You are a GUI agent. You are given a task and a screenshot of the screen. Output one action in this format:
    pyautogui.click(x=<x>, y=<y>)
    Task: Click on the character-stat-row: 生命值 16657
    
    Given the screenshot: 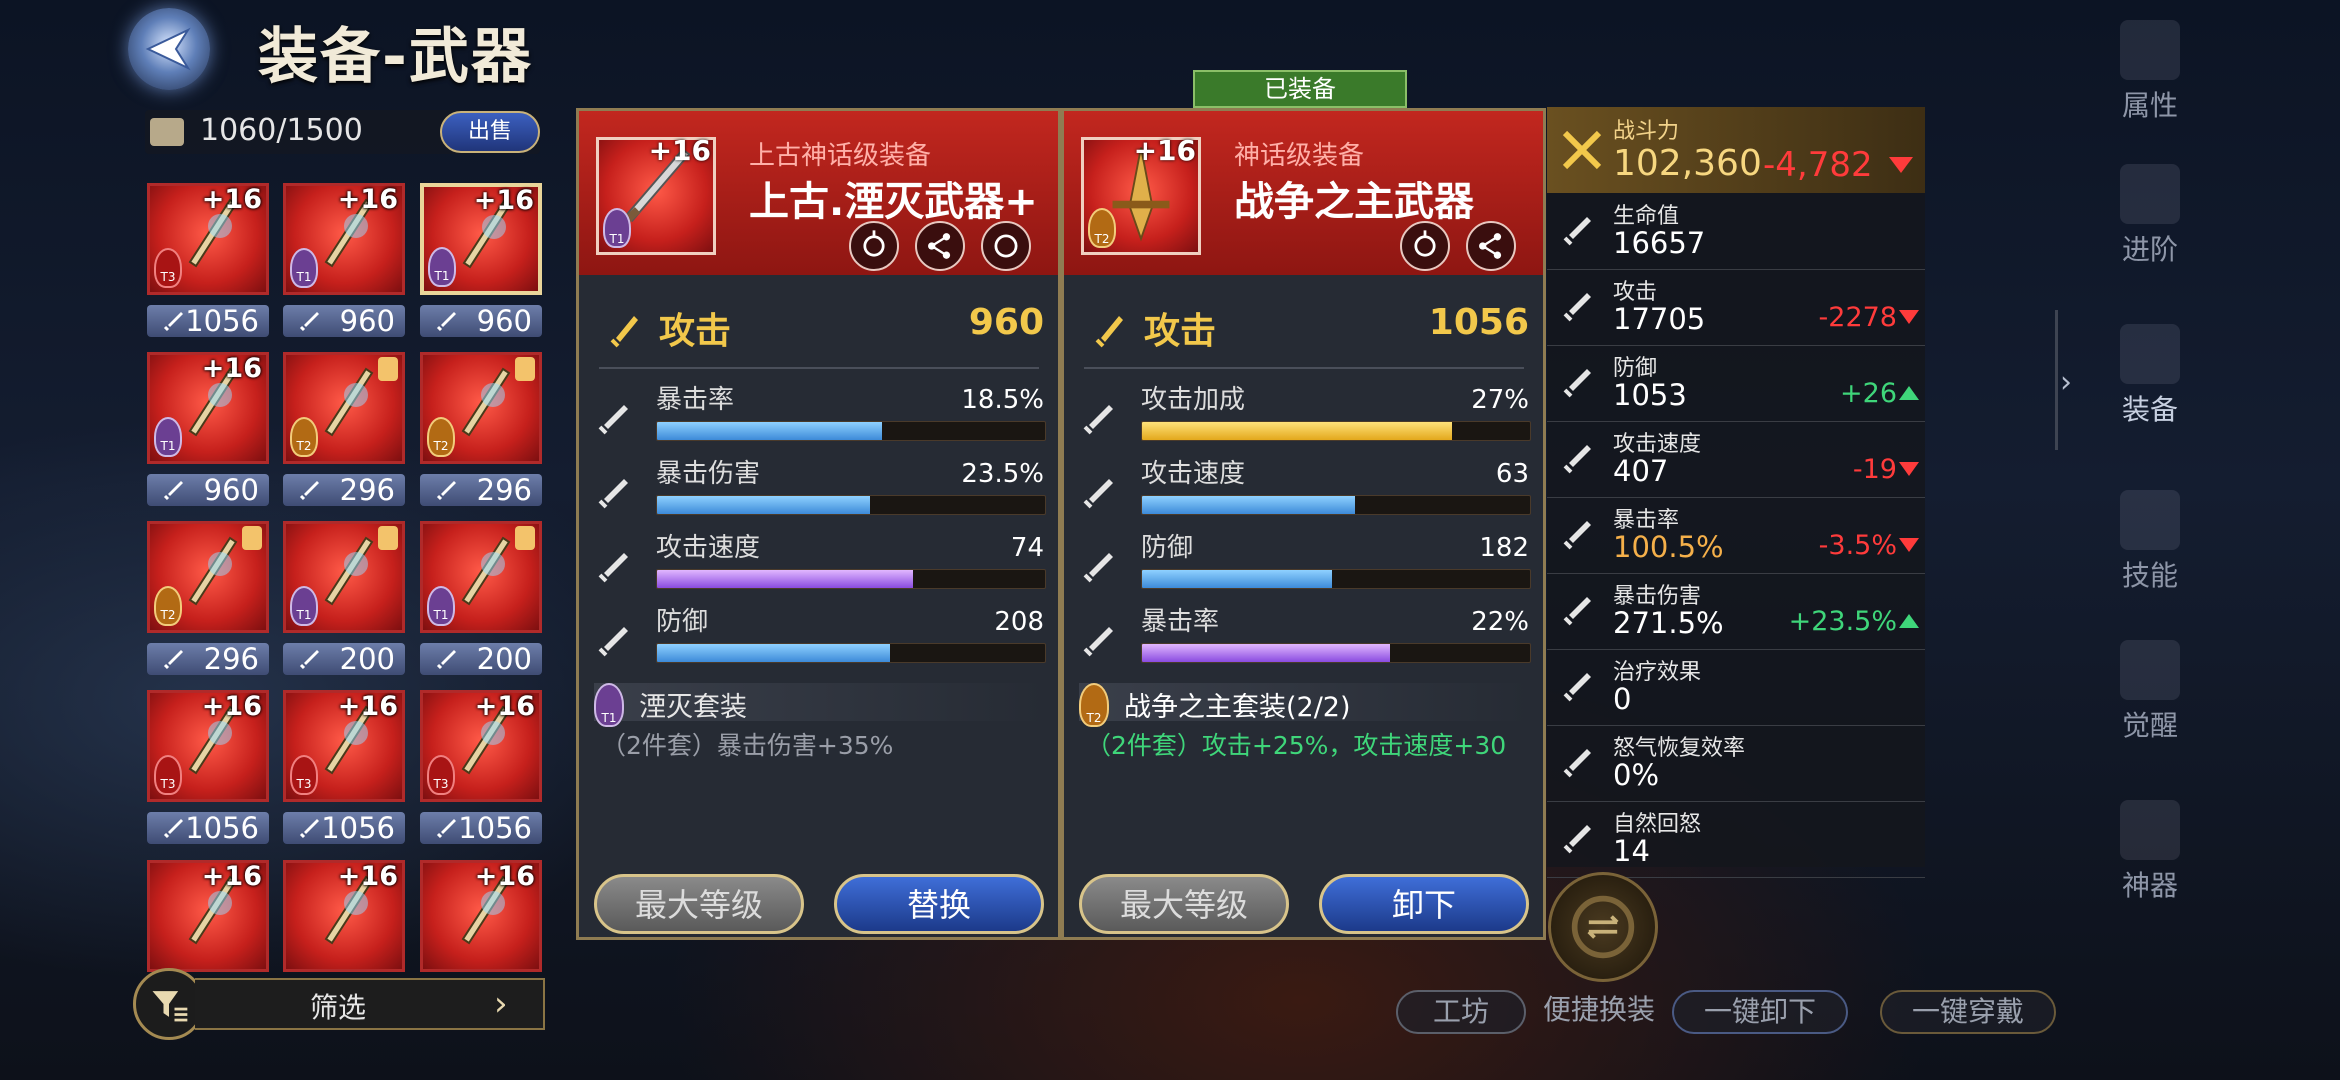 What is the action you would take?
    pyautogui.click(x=1736, y=232)
    